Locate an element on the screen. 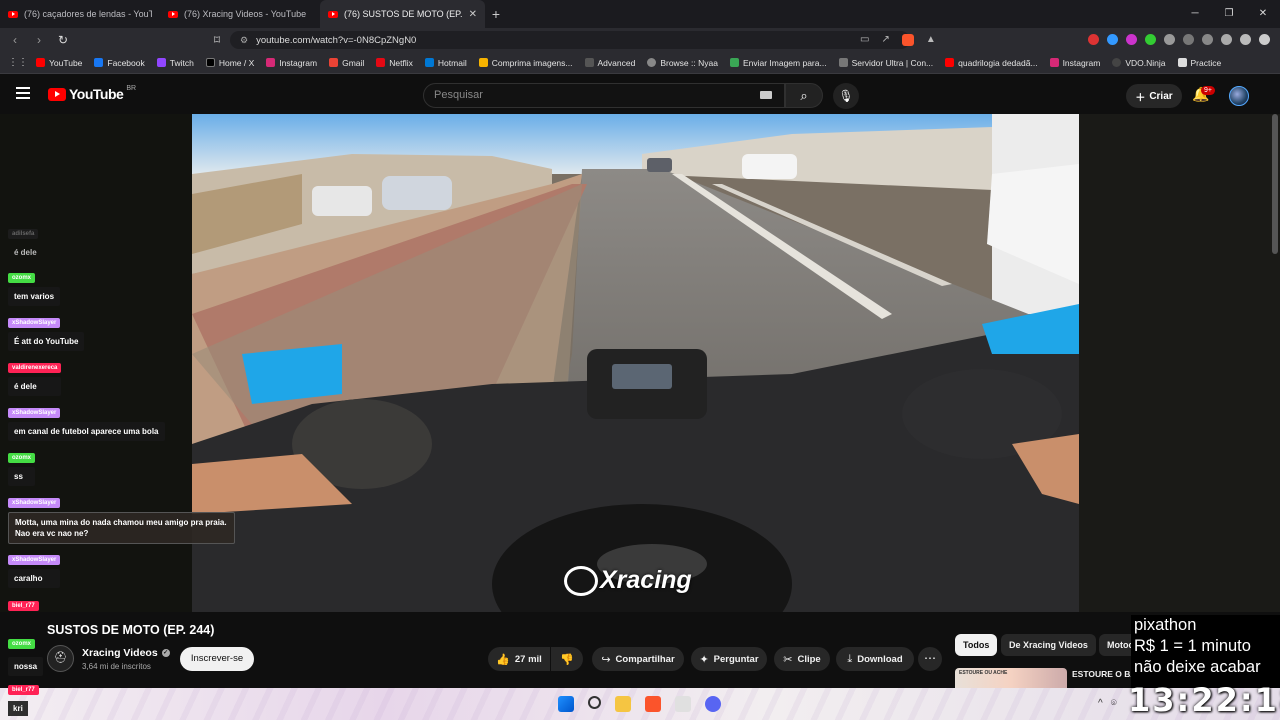  bookmark-item: YouTube is located at coordinates (59, 63).